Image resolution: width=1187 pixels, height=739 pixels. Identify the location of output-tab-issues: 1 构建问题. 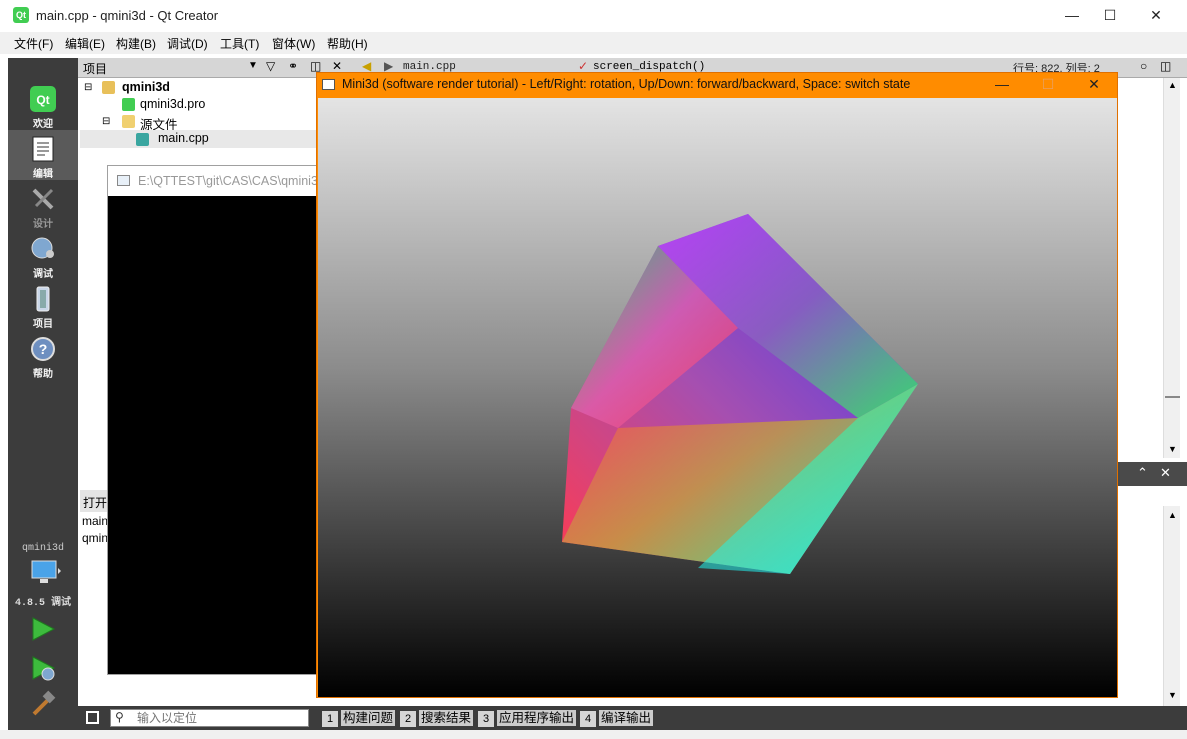
(359, 718).